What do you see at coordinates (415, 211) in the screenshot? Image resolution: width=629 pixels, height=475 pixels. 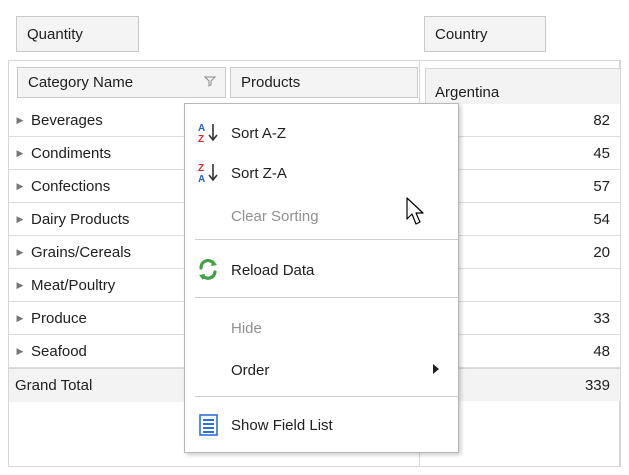 I see `mouse-pointer-icon` at bounding box center [415, 211].